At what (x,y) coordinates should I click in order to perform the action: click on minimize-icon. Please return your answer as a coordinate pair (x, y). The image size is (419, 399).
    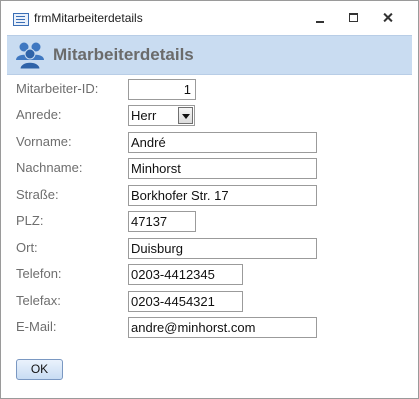
    Looking at the image, I should click on (320, 18).